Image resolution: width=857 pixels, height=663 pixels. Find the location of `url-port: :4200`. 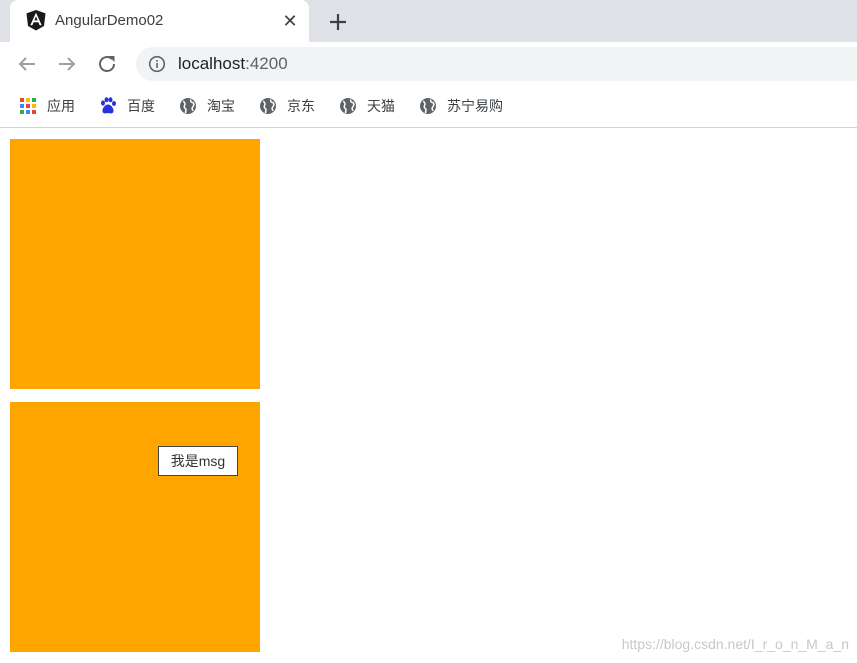

url-port: :4200 is located at coordinates (266, 63).